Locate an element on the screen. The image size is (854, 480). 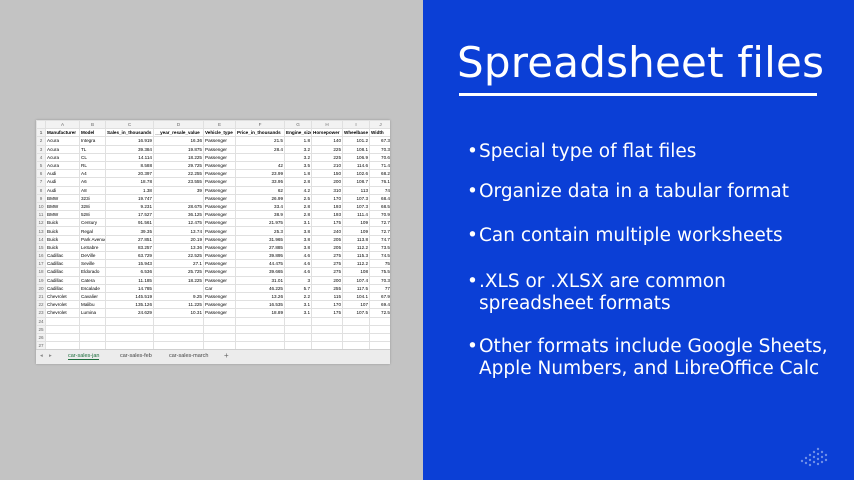
row-number: 18 is located at coordinates (41, 272).